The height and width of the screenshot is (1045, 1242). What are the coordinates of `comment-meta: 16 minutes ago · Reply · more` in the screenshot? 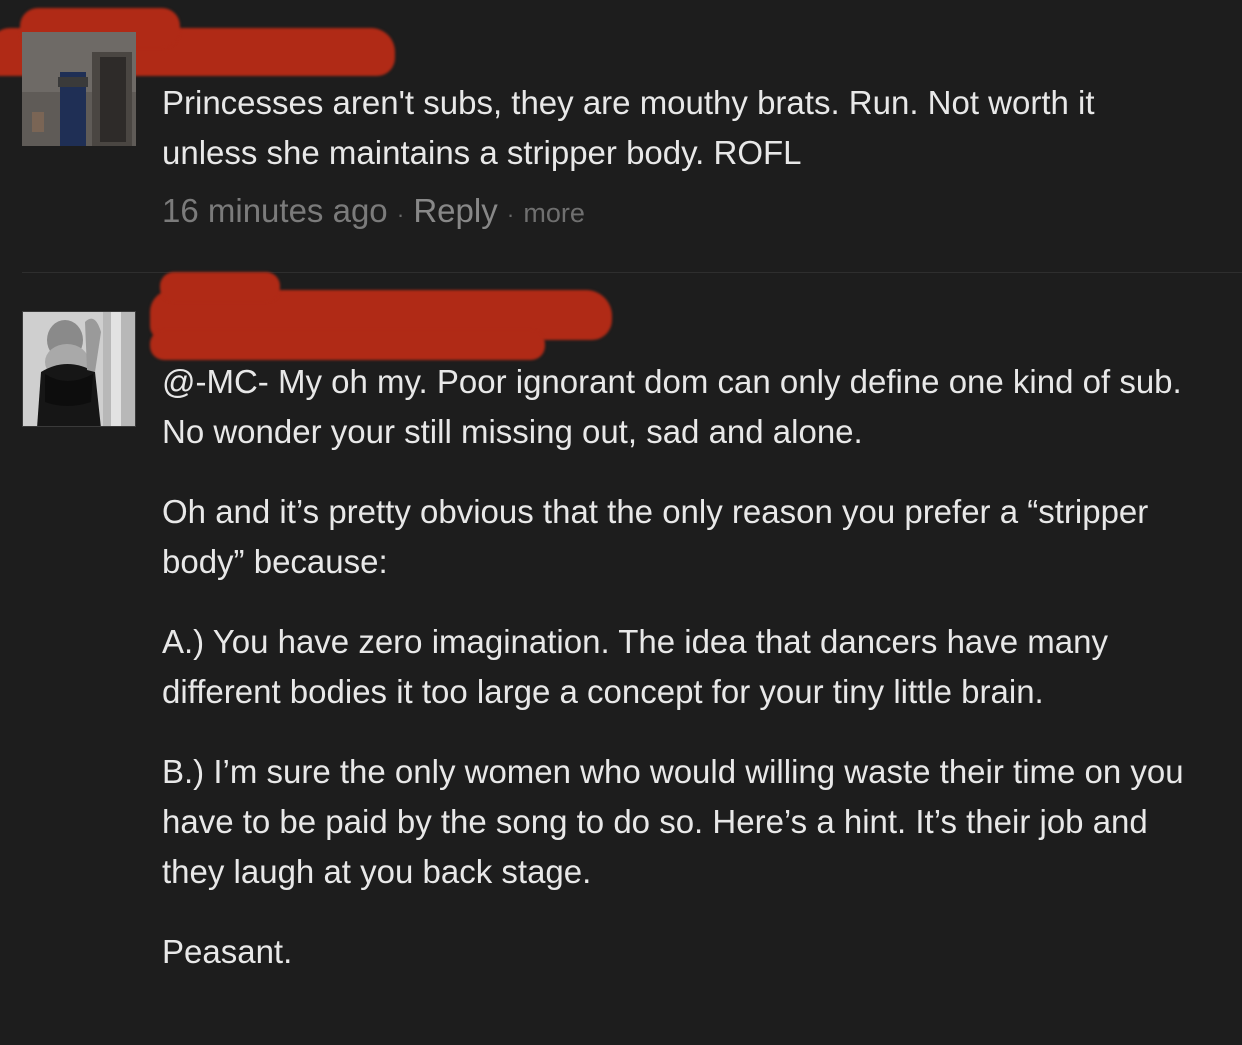 It's located at (373, 211).